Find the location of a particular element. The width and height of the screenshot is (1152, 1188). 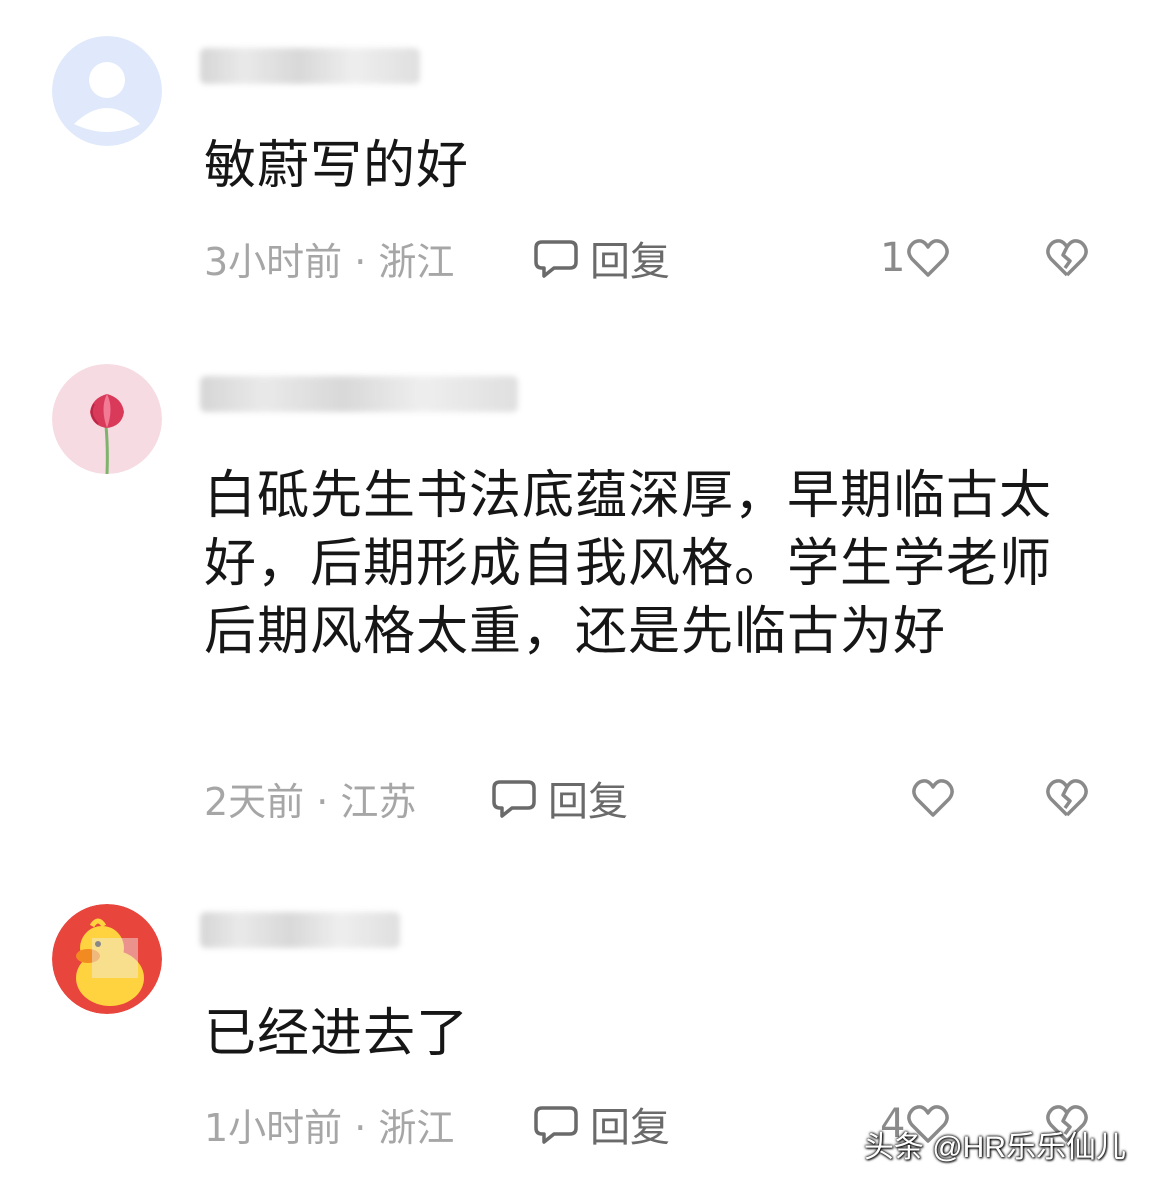

comment-meta: 2天前 · 江苏 is located at coordinates (310, 801).